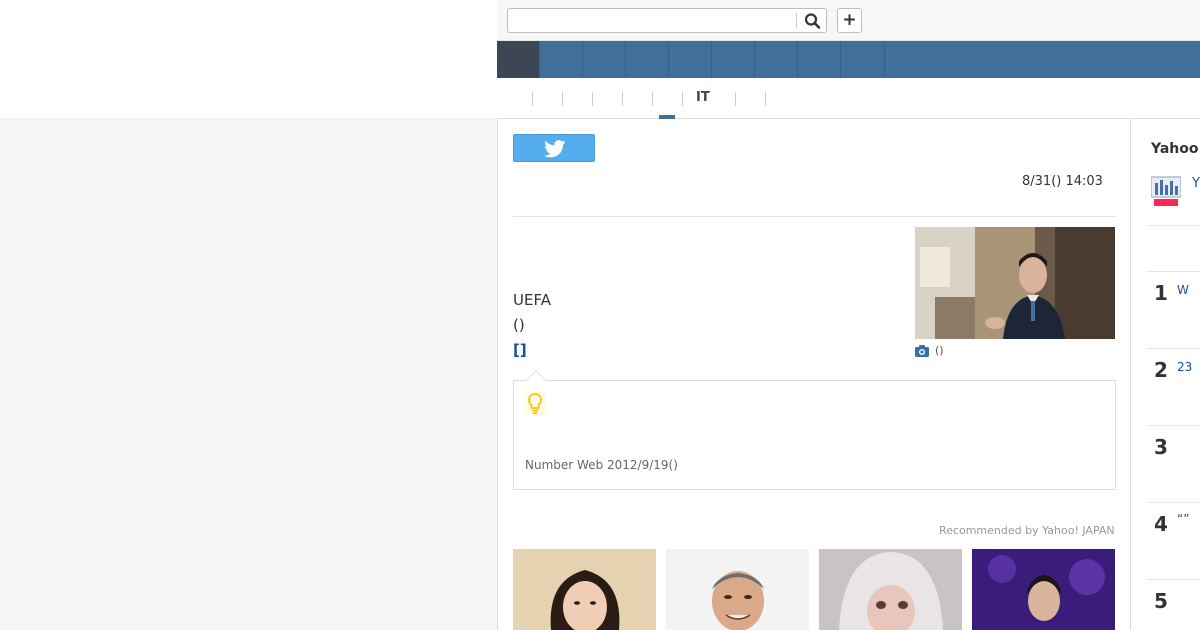  Describe the element at coordinates (248, 59) in the screenshot. I see `page-blank-area` at that location.